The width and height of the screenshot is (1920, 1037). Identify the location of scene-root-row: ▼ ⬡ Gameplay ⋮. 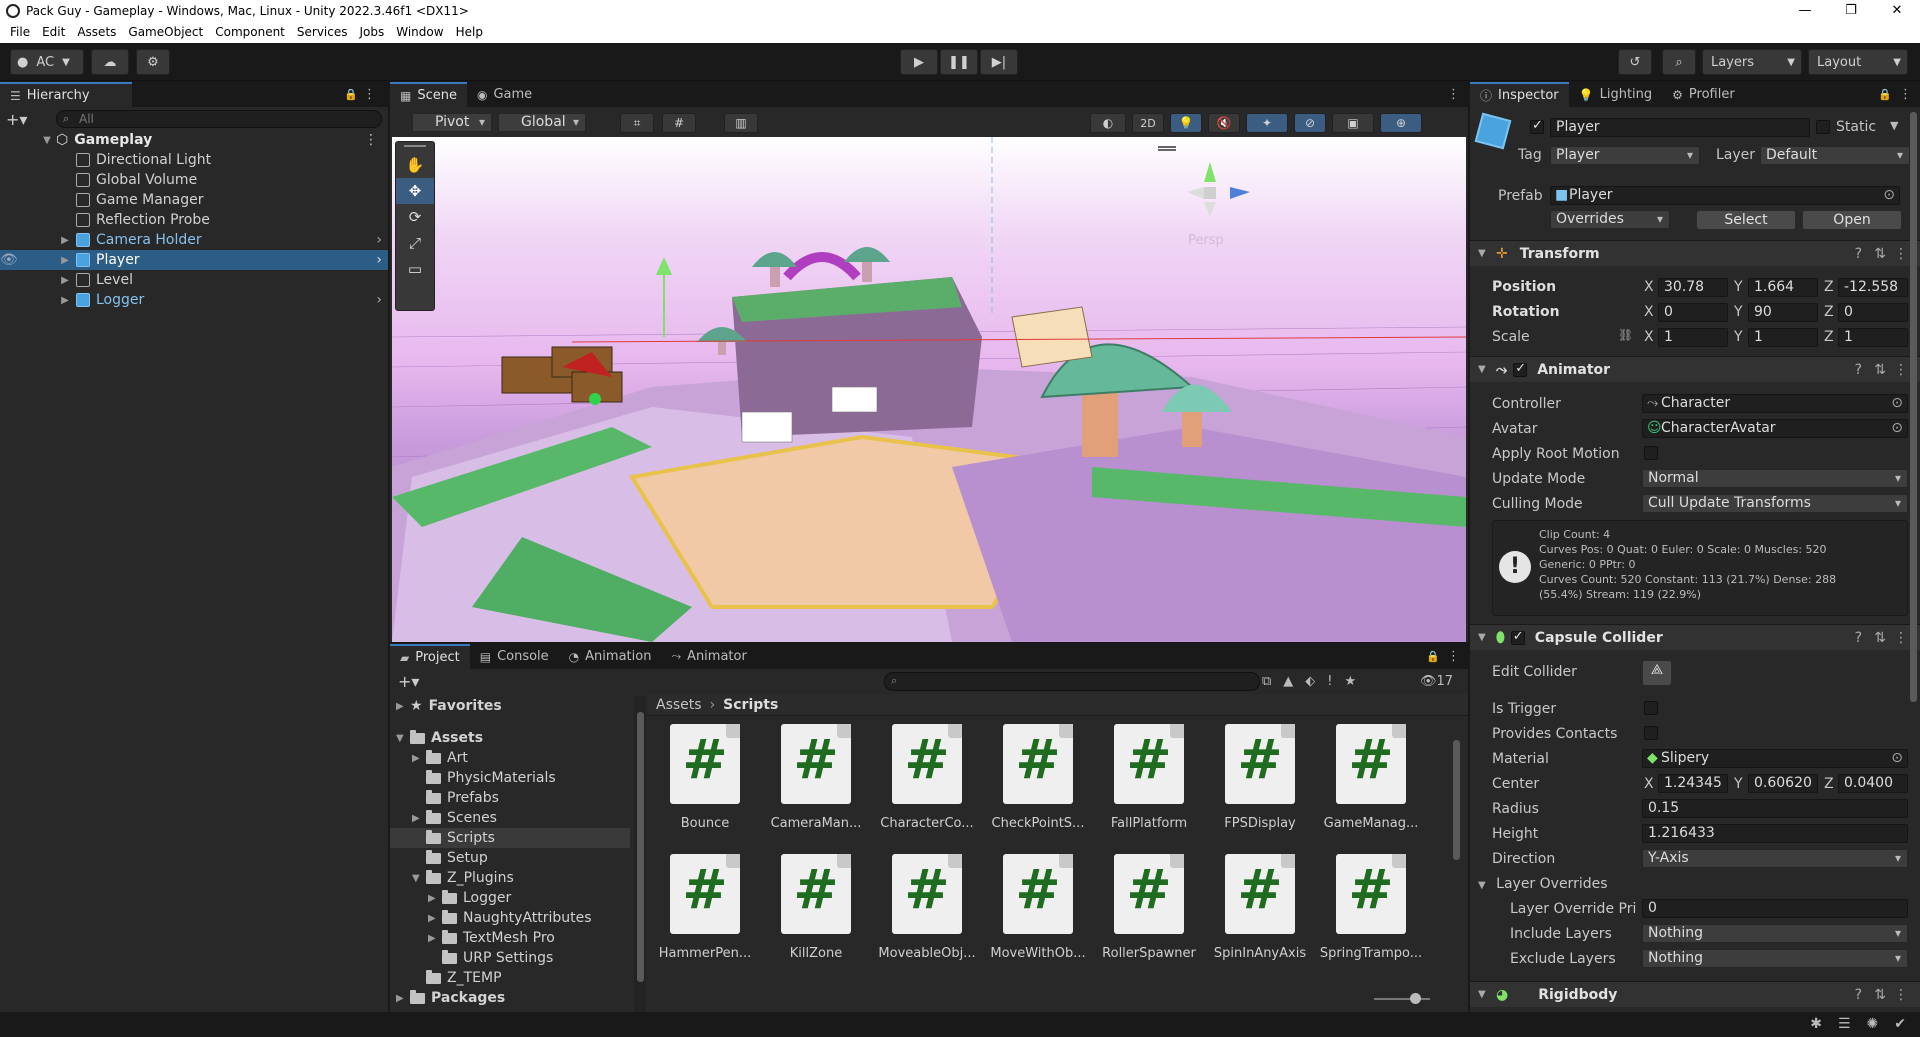
(194, 140).